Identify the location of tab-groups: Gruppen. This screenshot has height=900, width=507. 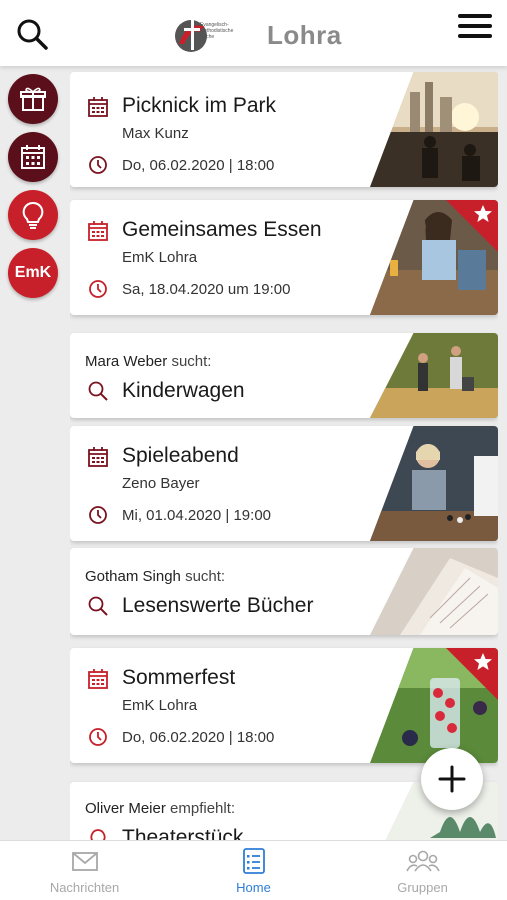
(422, 870).